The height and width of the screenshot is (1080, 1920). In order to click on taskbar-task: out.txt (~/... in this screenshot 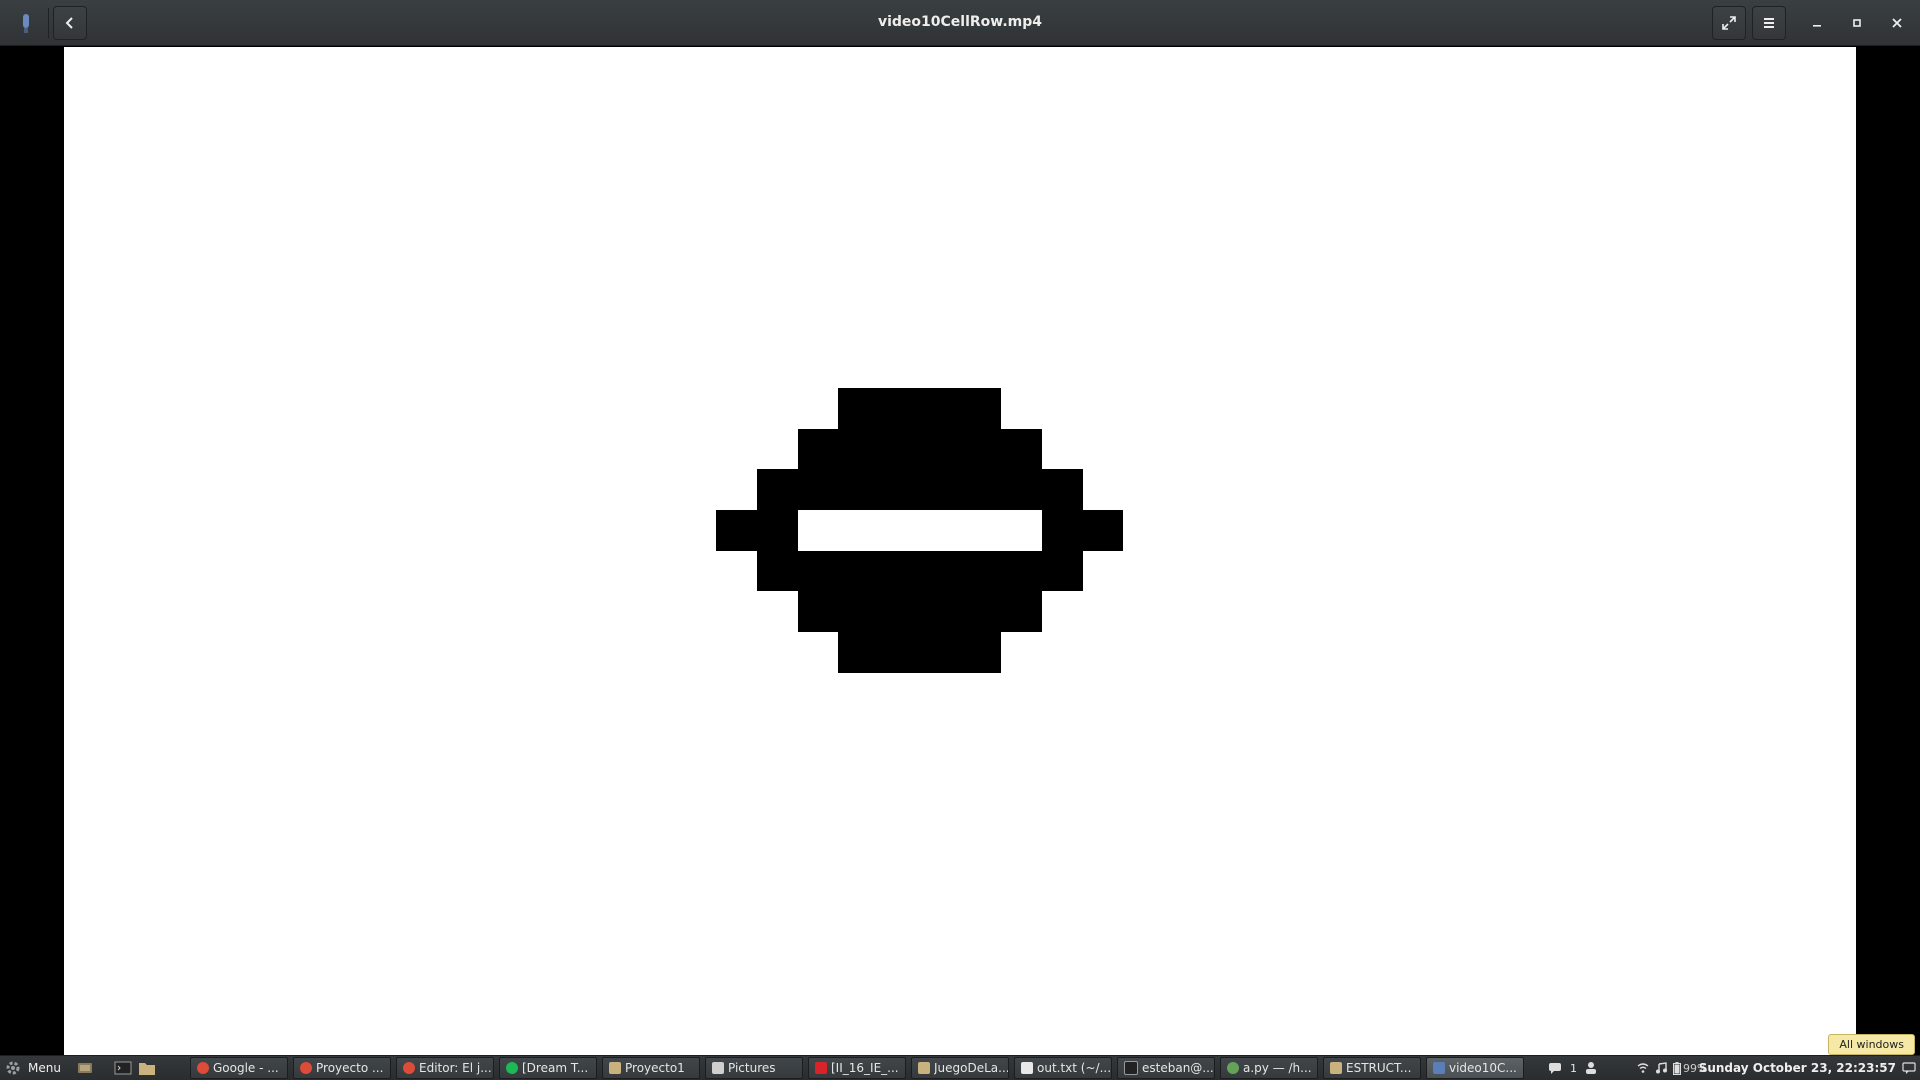, I will do `click(1063, 1068)`.